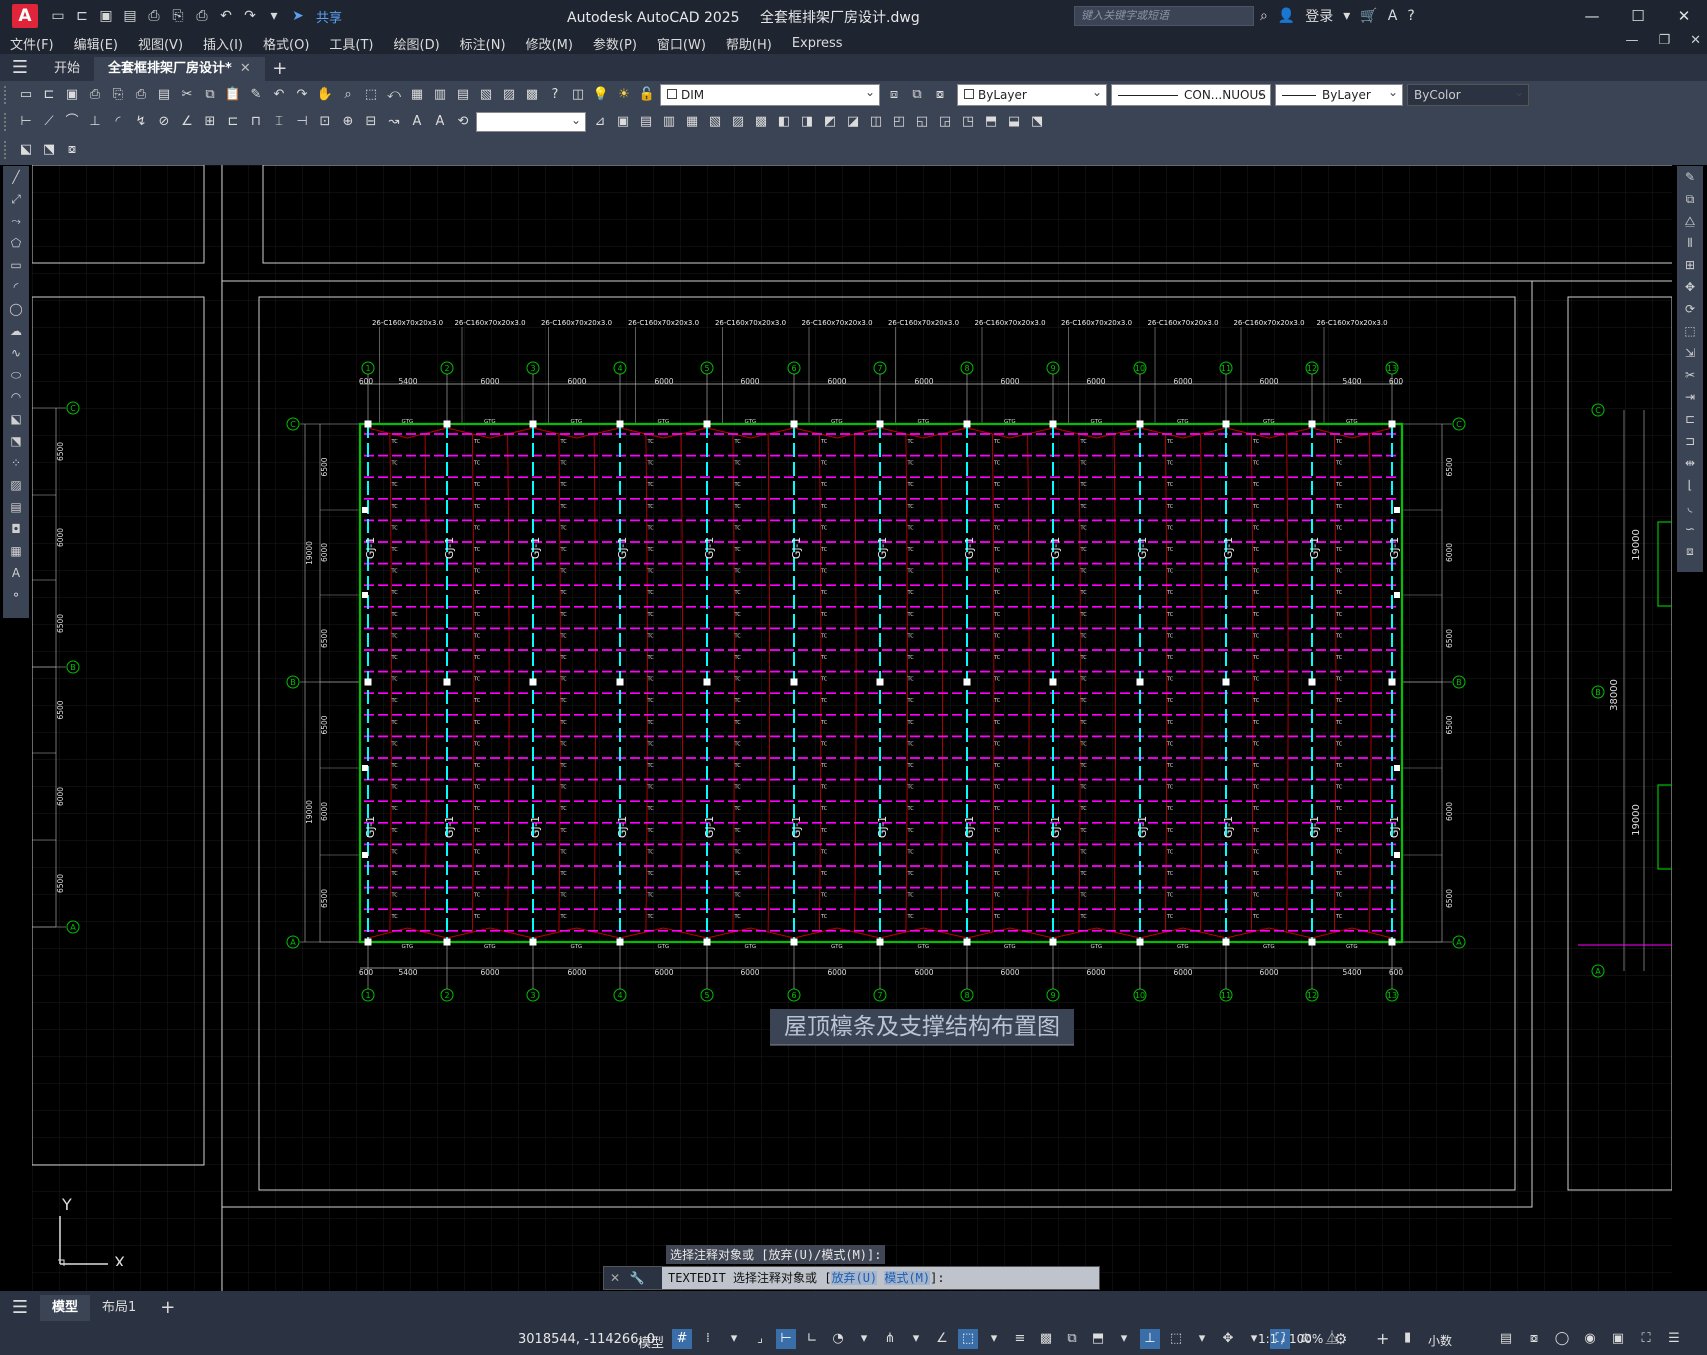 This screenshot has height=1355, width=1707. I want to click on make-block-icon: ⬔, so click(49, 150).